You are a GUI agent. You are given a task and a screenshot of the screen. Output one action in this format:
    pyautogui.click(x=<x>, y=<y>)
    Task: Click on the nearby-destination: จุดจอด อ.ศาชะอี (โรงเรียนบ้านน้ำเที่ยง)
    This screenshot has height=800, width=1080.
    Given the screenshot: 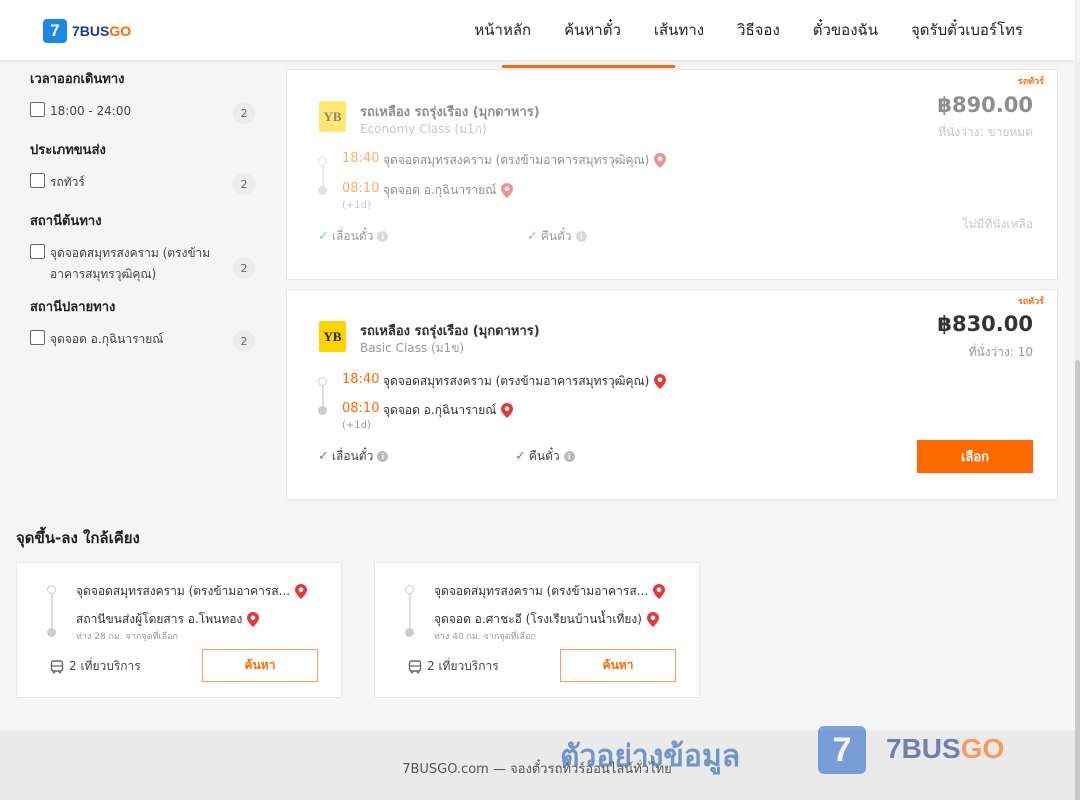 What is the action you would take?
    pyautogui.click(x=546, y=619)
    